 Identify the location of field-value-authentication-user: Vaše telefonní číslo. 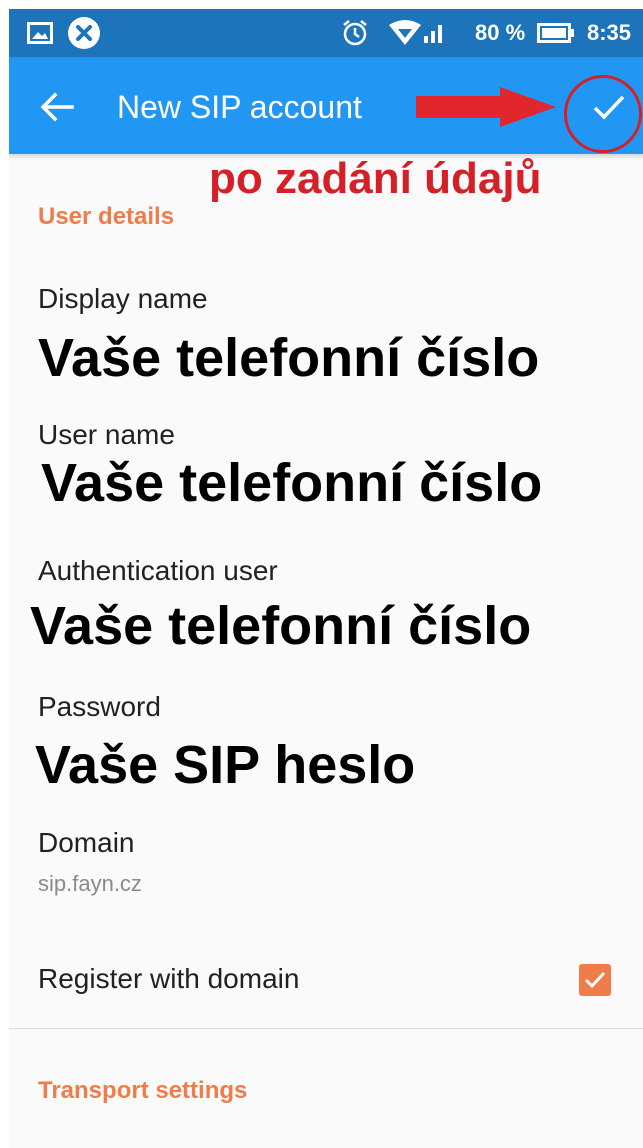
(280, 626).